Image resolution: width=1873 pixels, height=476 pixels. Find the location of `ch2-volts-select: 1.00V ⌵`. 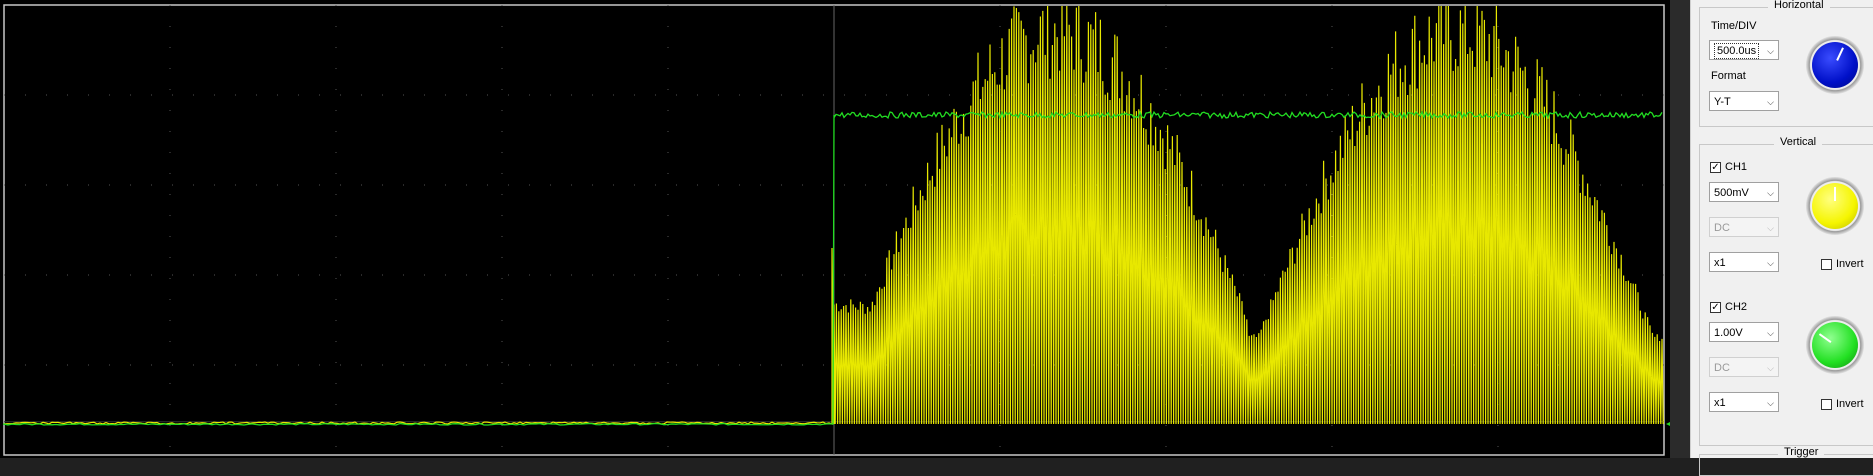

ch2-volts-select: 1.00V ⌵ is located at coordinates (1744, 332).